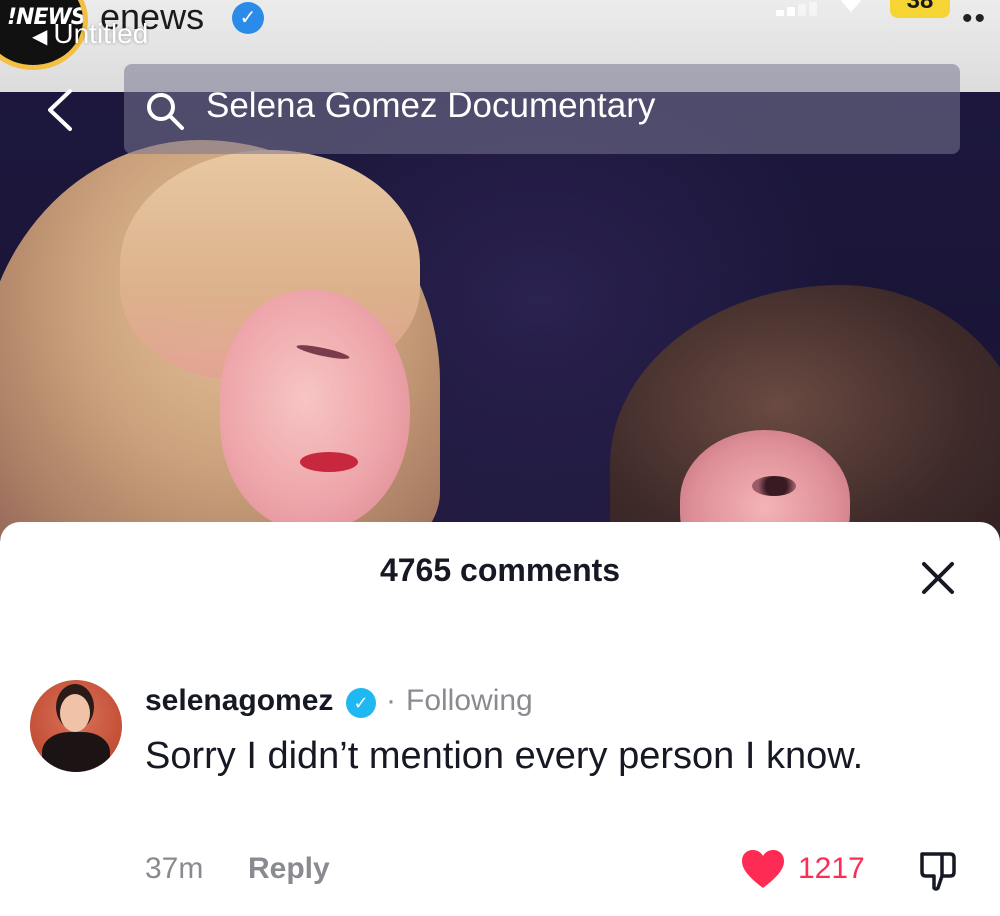 The height and width of the screenshot is (916, 1000). What do you see at coordinates (851, 8) in the screenshot?
I see `wifi-icon` at bounding box center [851, 8].